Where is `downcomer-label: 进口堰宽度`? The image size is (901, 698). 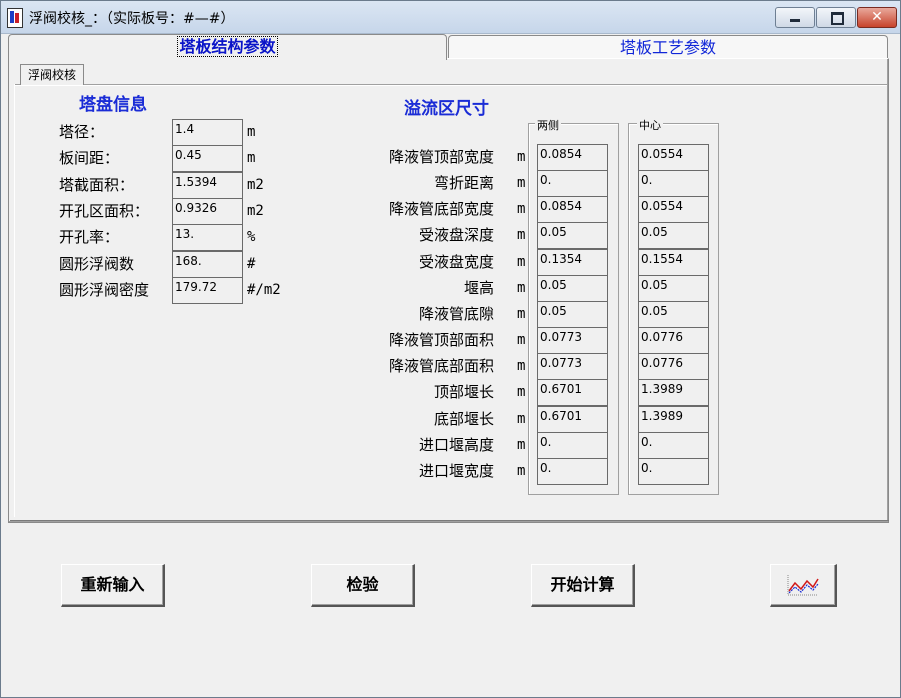
downcomer-label: 进口堰宽度 is located at coordinates (456, 471).